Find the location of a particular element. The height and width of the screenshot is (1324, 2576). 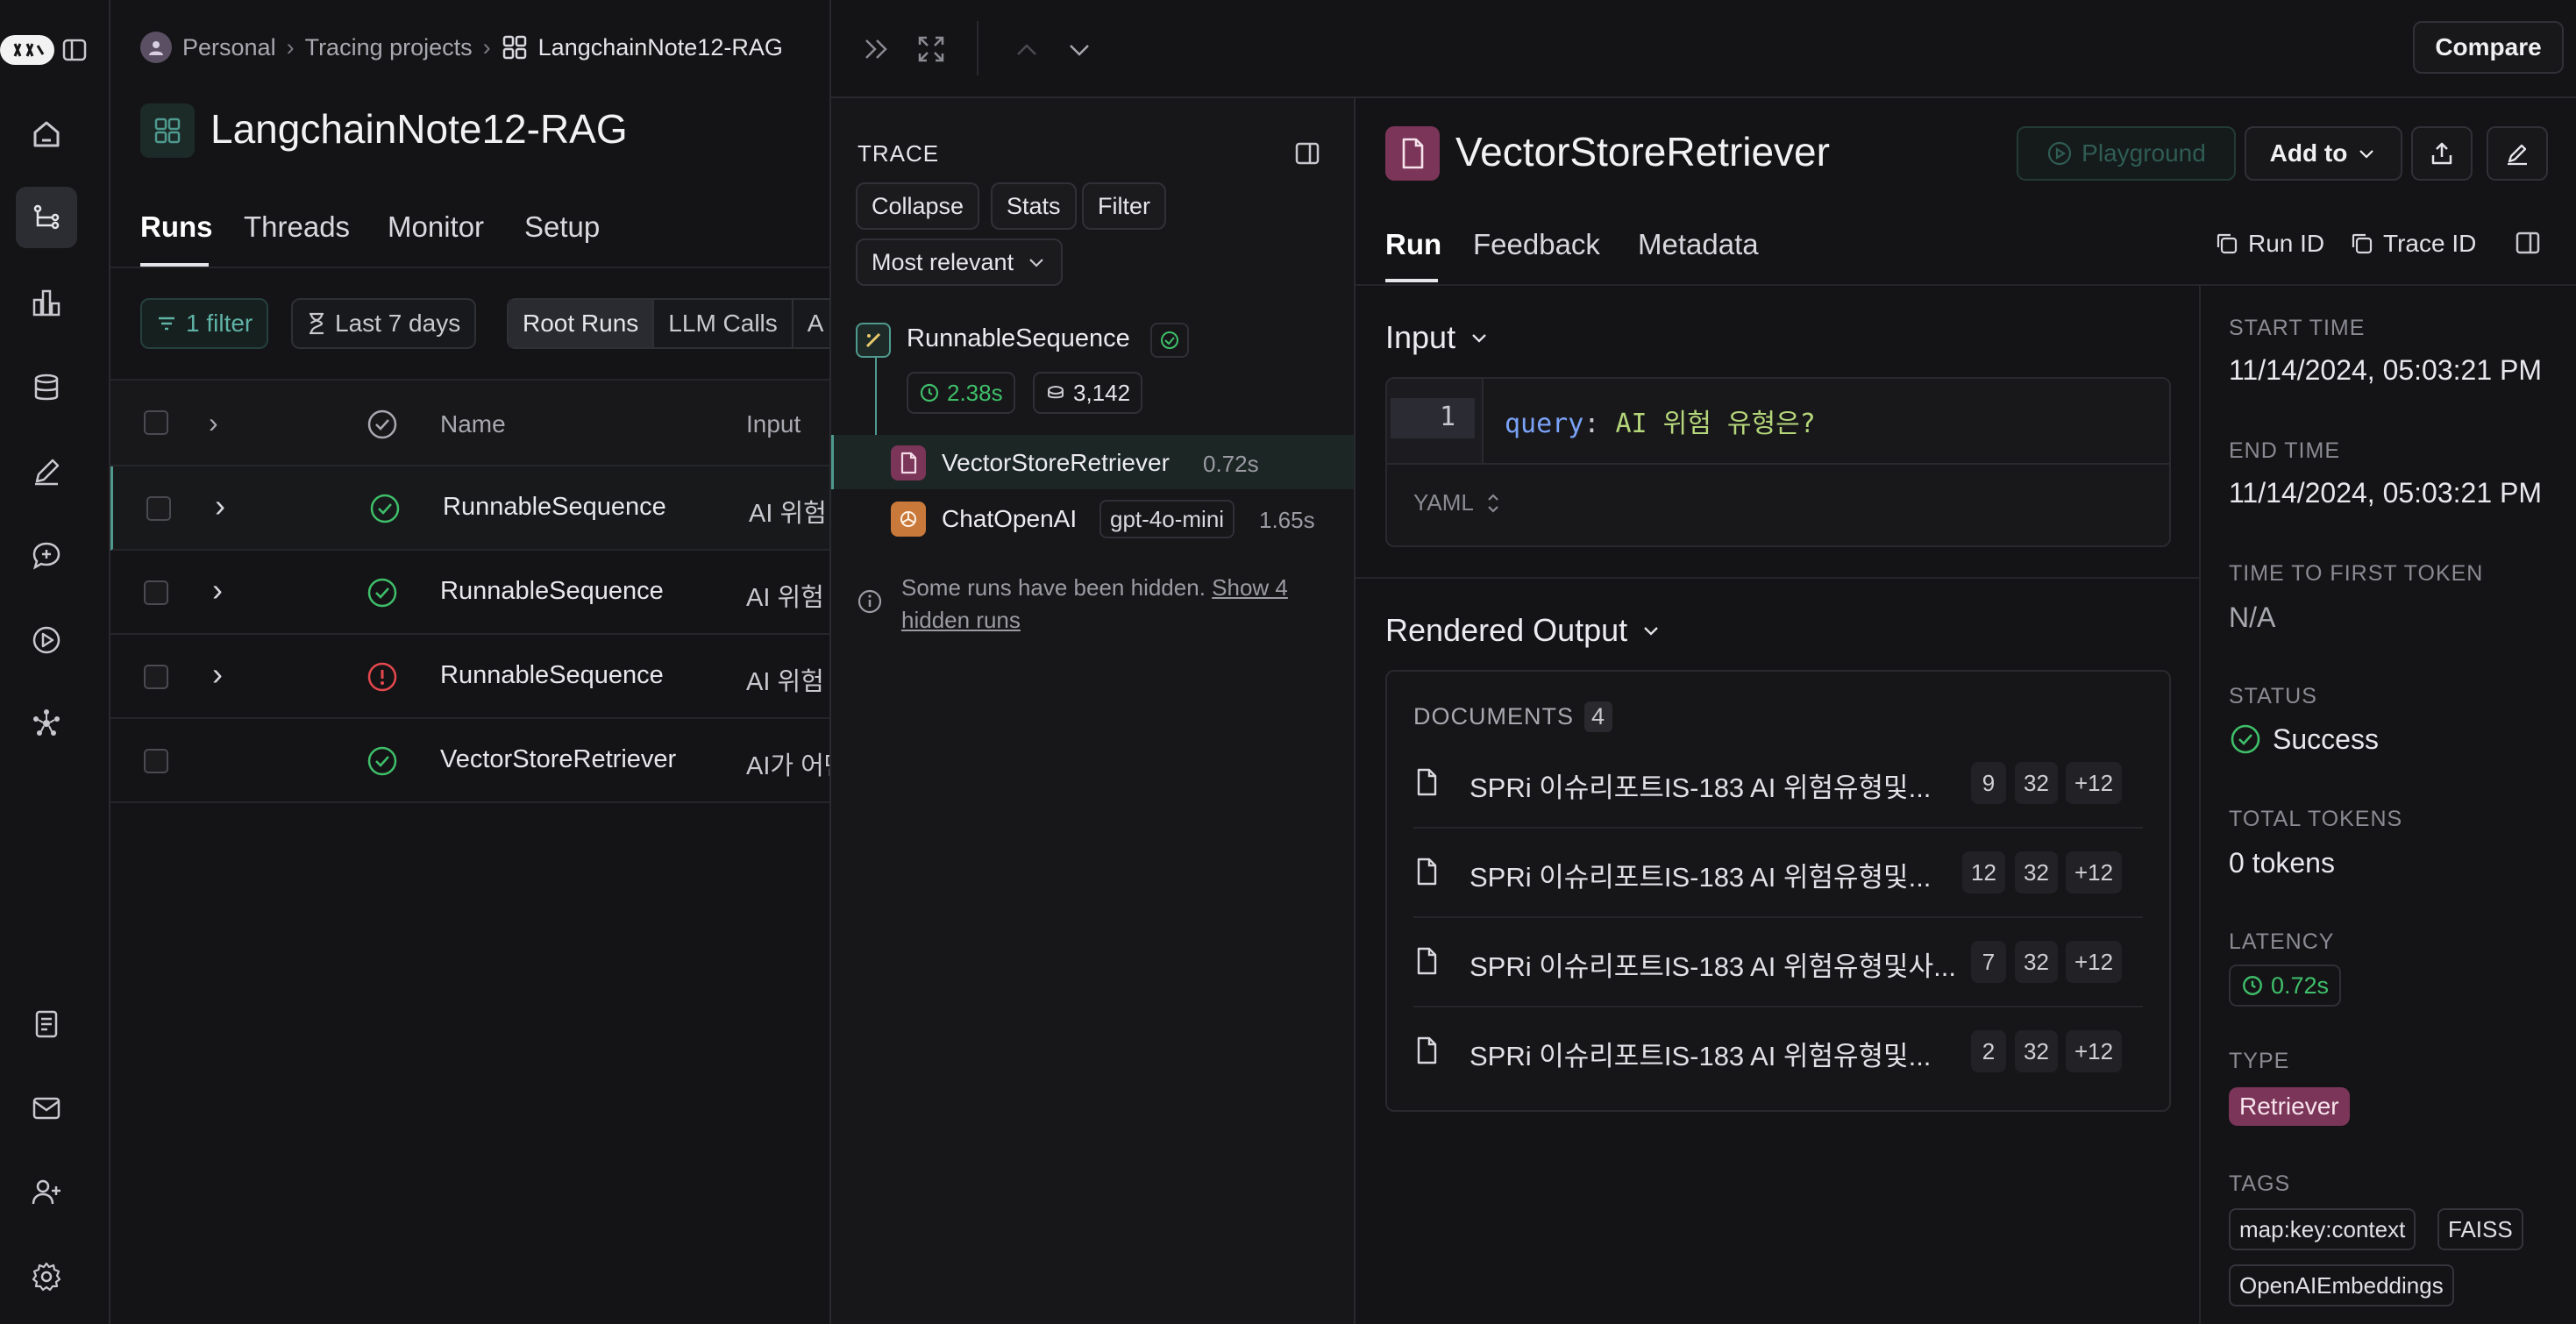

dashboard-icon is located at coordinates (46, 302).